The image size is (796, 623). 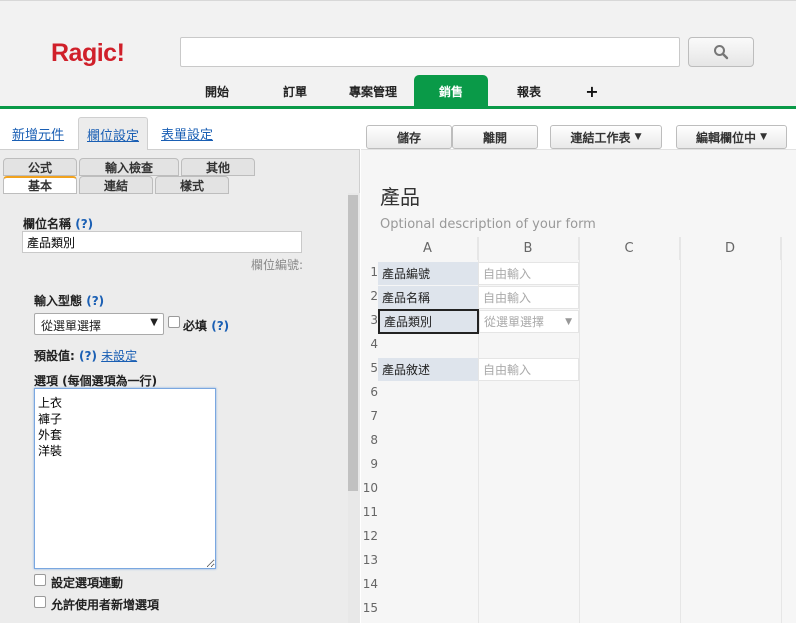 I want to click on subtab-validation: 輸入檢查, so click(x=129, y=167).